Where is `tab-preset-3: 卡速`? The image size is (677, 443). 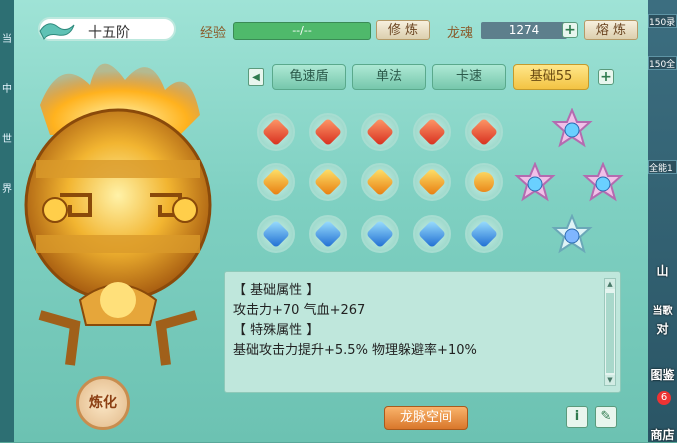 tab-preset-3: 卡速 is located at coordinates (469, 77).